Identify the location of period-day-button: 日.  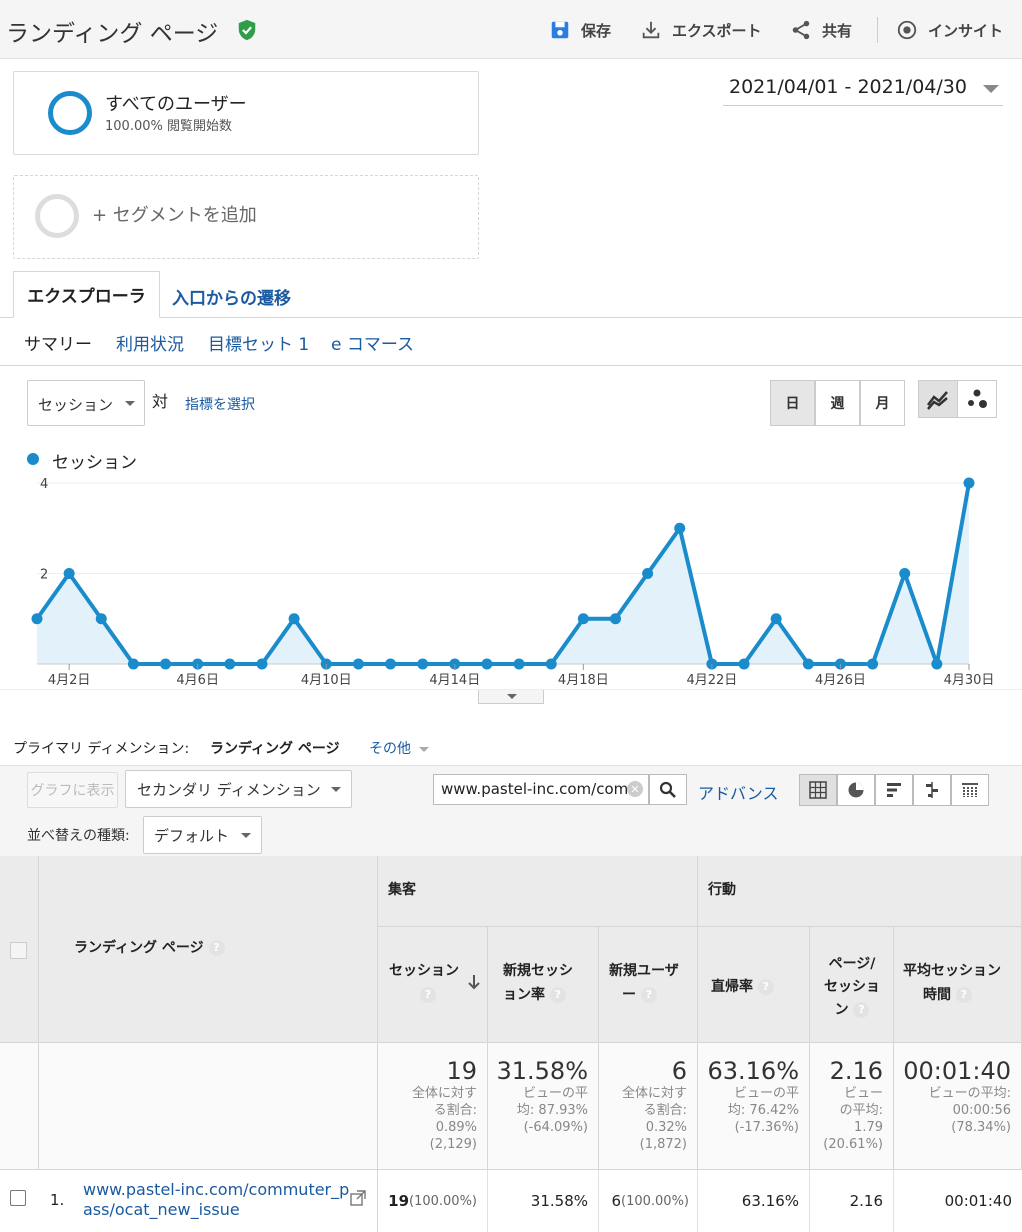
(792, 403).